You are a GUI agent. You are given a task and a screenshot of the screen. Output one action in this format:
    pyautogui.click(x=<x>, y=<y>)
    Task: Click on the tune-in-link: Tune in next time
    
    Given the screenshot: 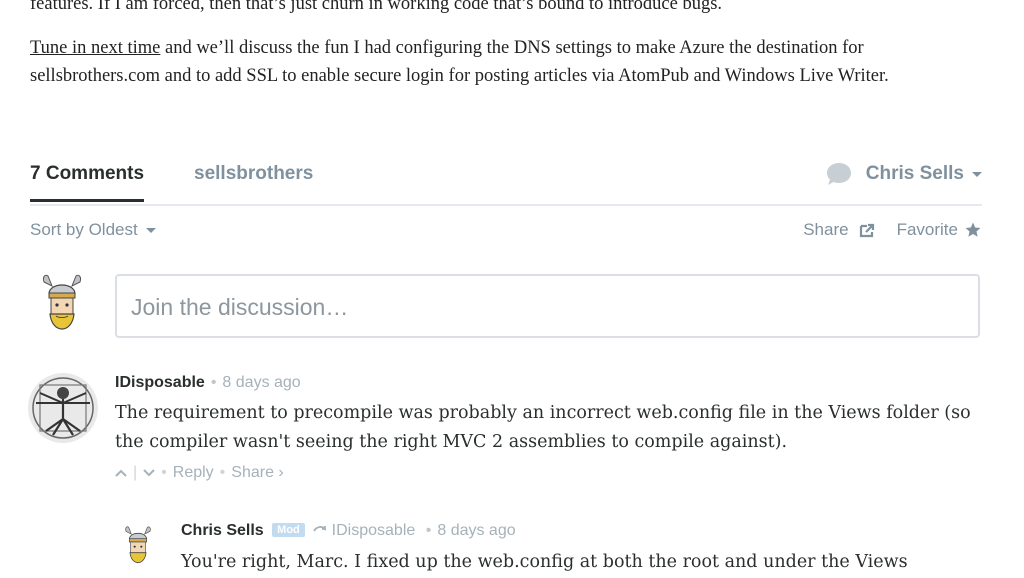 What is the action you would take?
    pyautogui.click(x=95, y=48)
    